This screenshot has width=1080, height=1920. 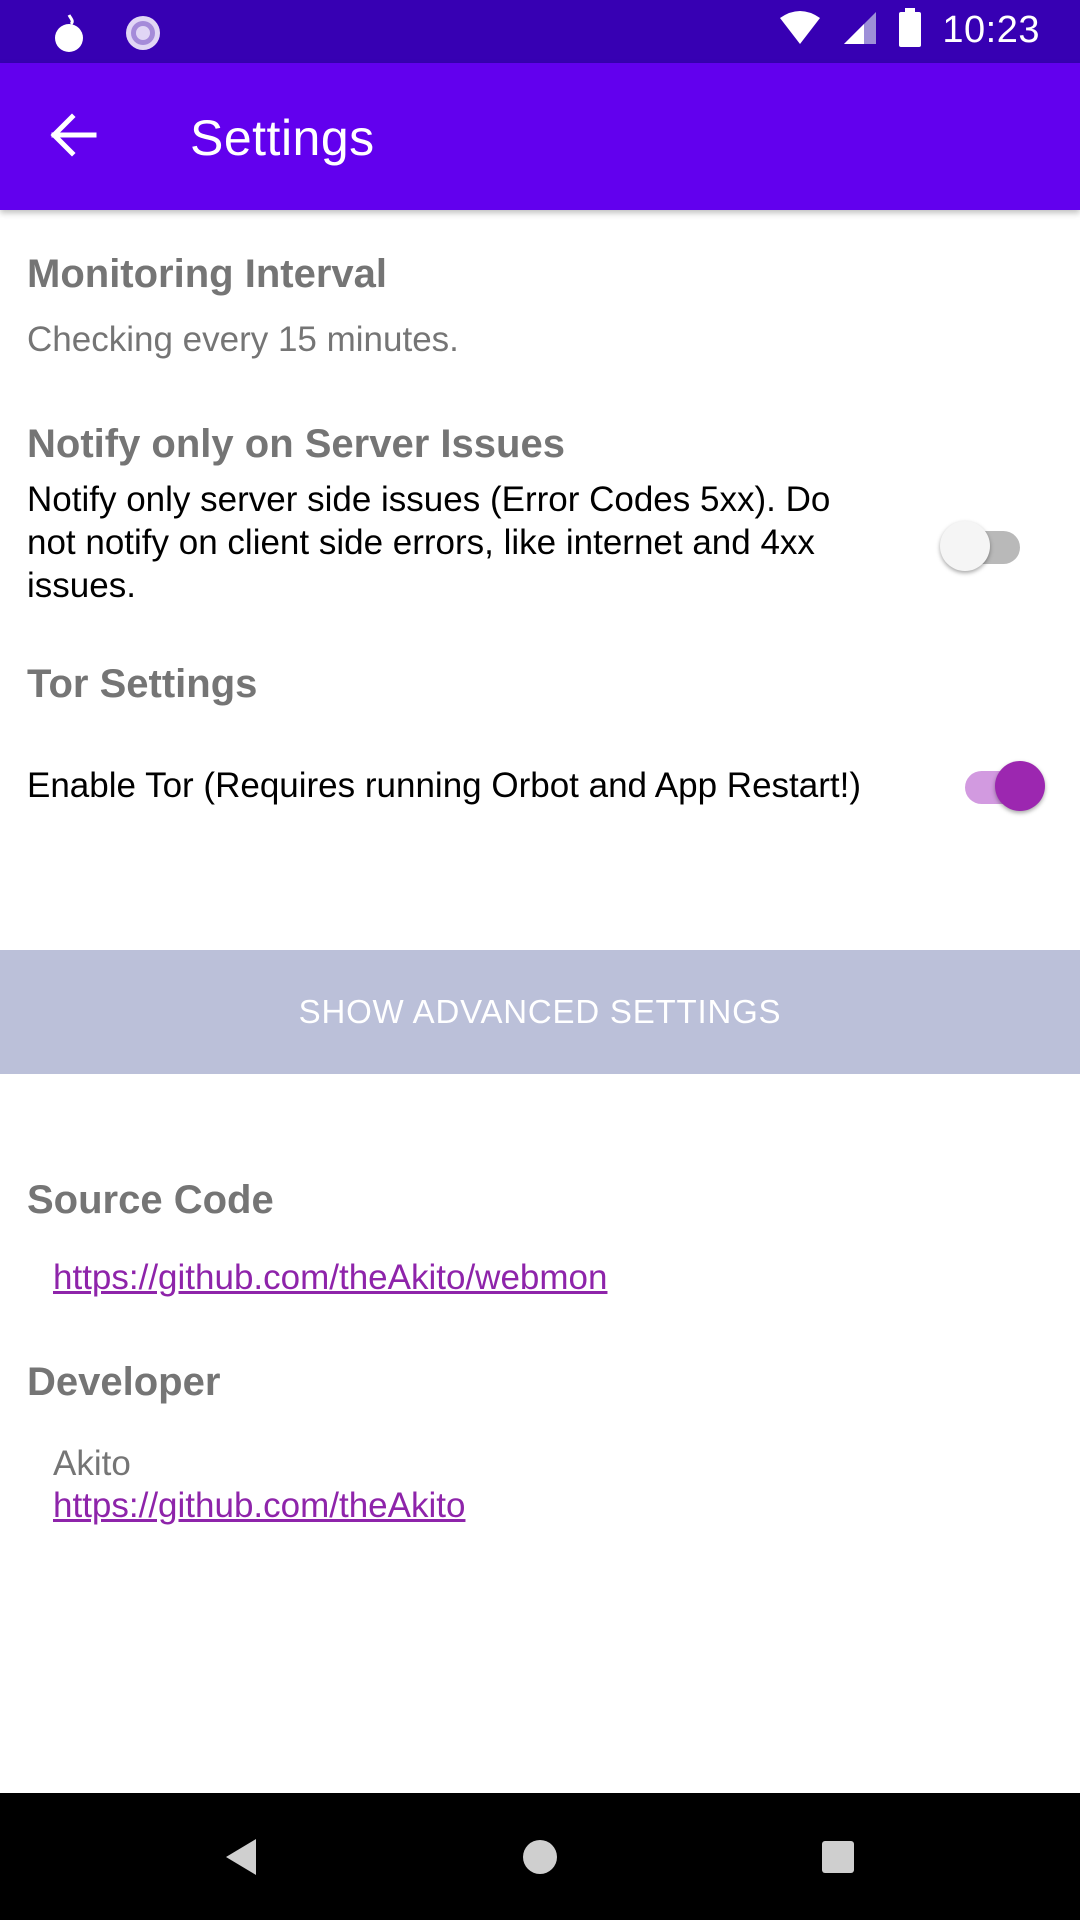 What do you see at coordinates (143, 35) in the screenshot?
I see `orbot-icon` at bounding box center [143, 35].